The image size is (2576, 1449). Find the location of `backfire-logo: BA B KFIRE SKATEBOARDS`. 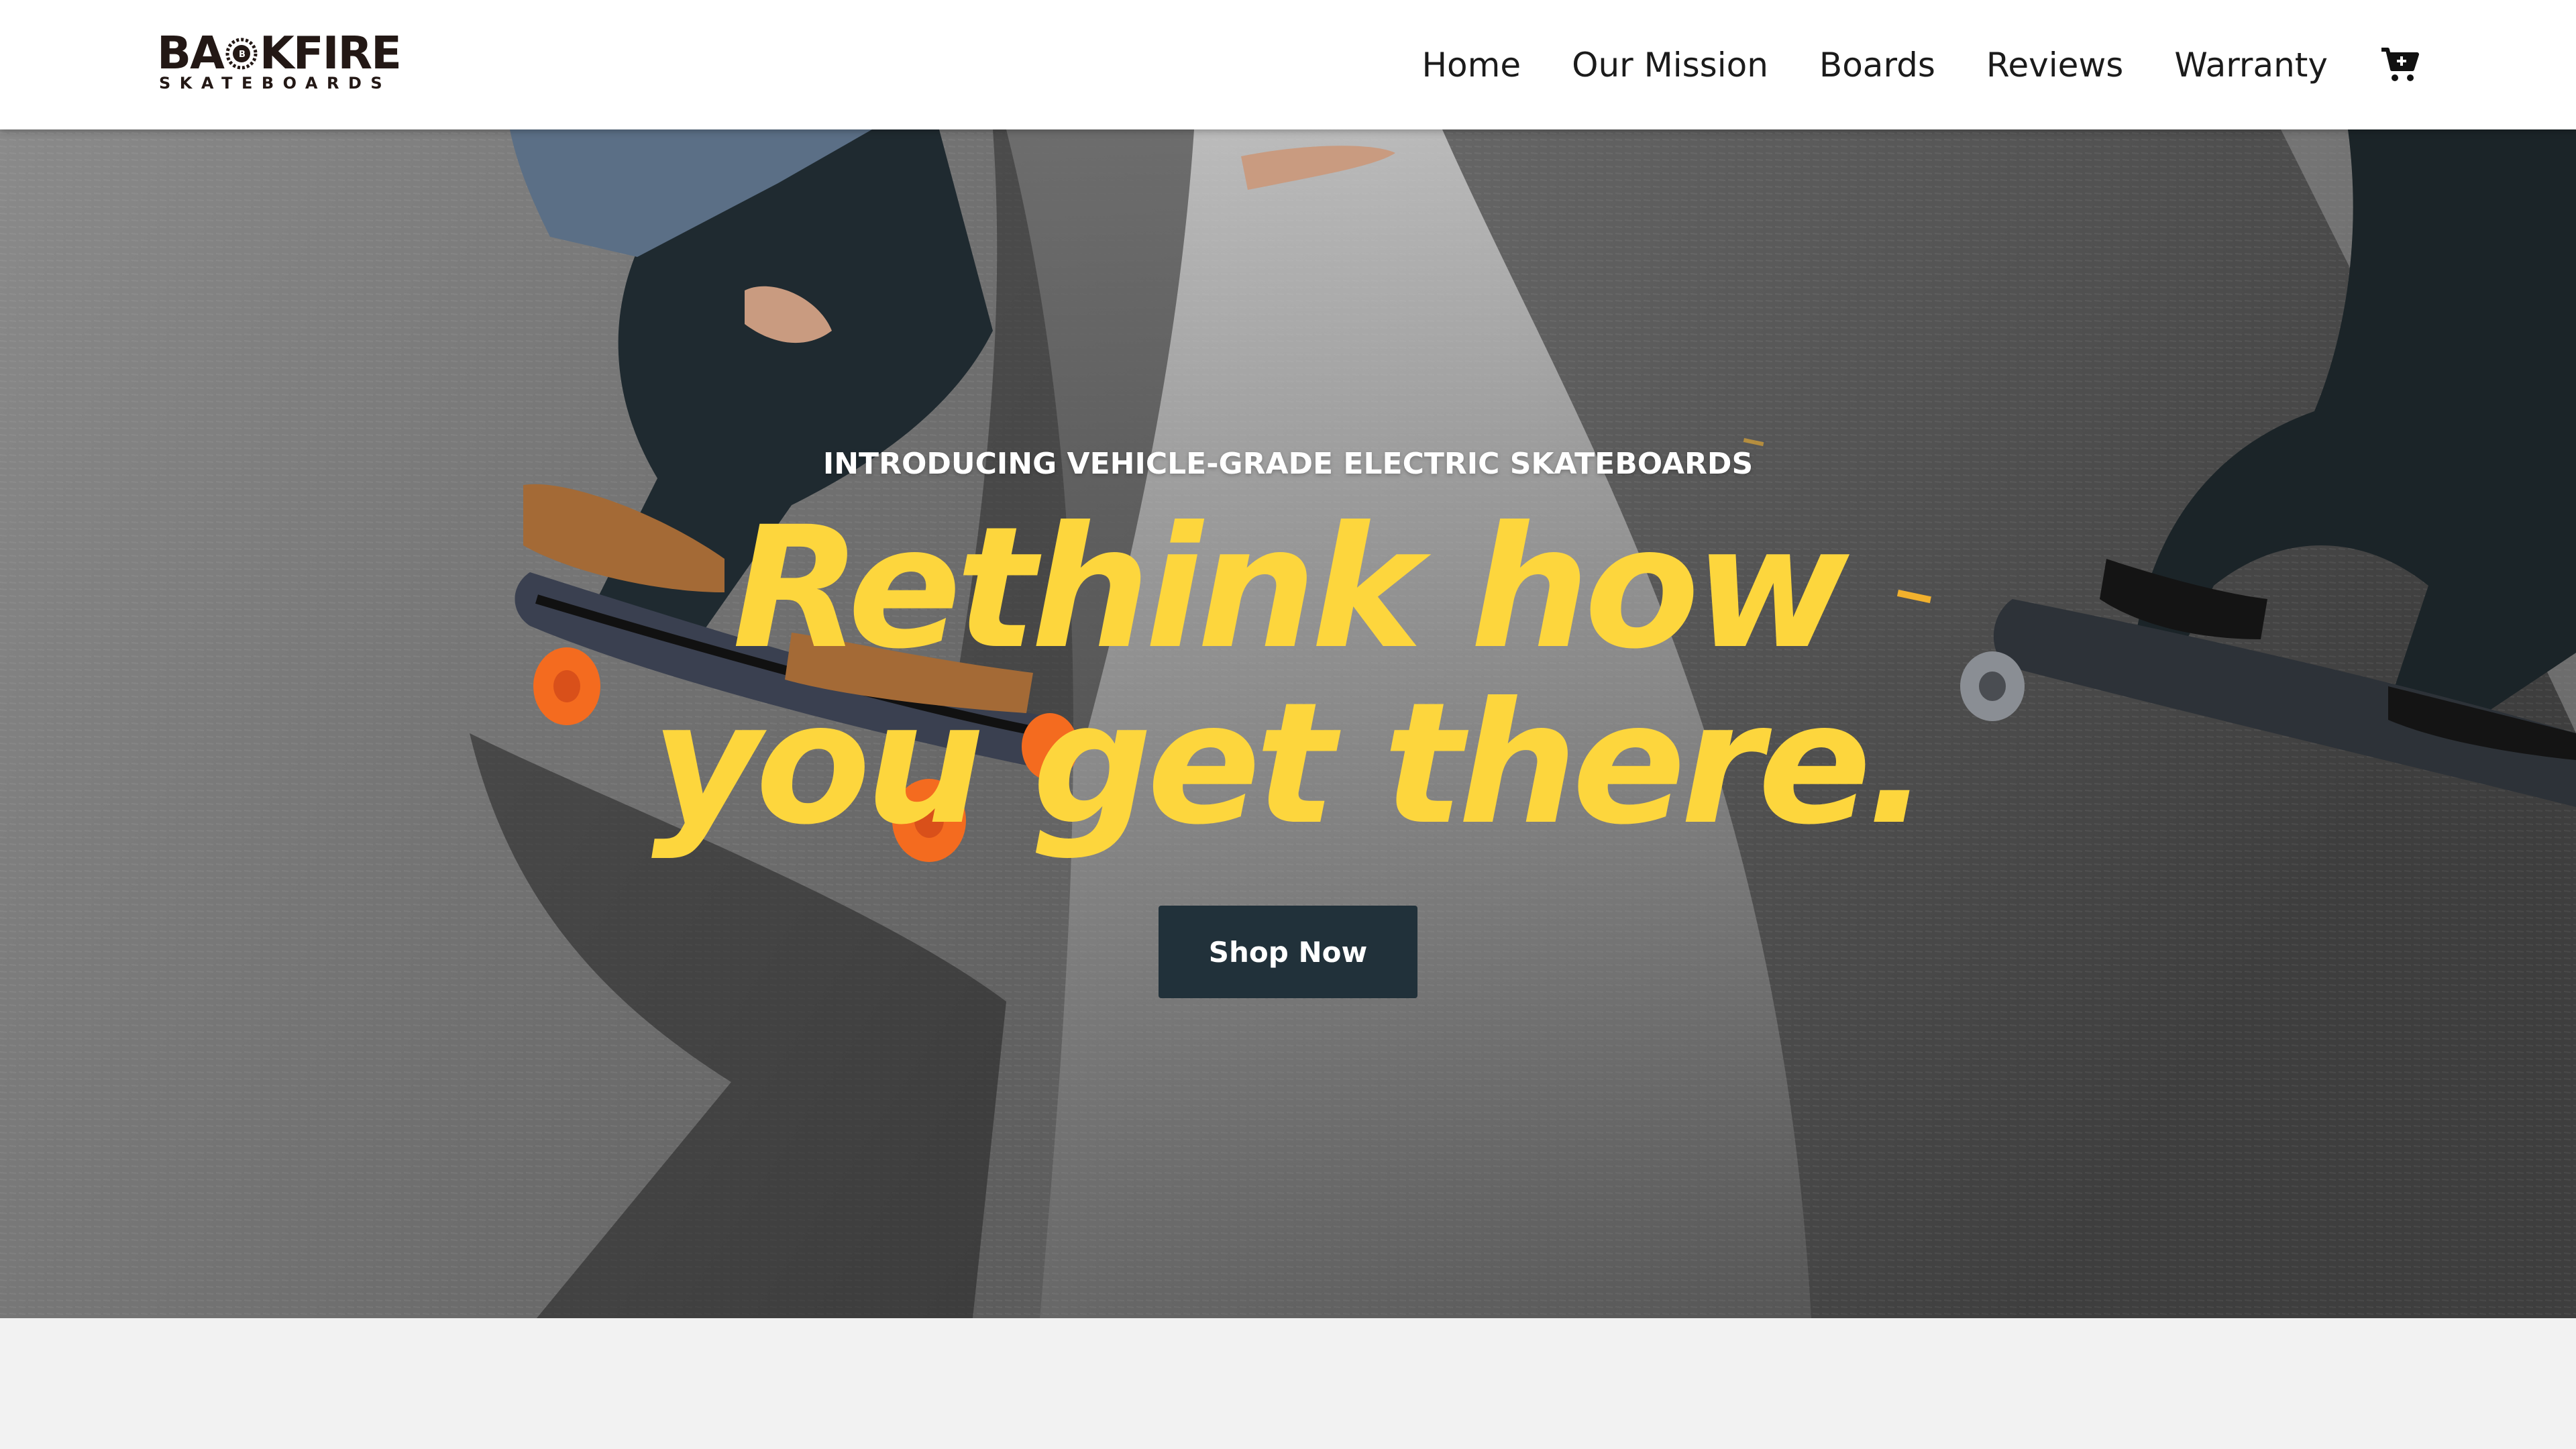

backfire-logo: BA B KFIRE SKATEBOARDS is located at coordinates (279, 63).